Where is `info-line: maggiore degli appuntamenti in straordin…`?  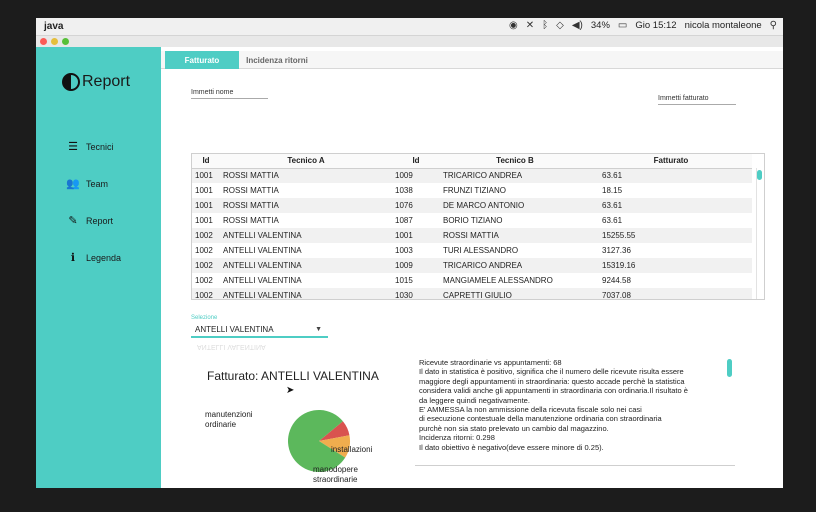
info-line: maggiore degli appuntamenti in straordin… is located at coordinates (552, 381).